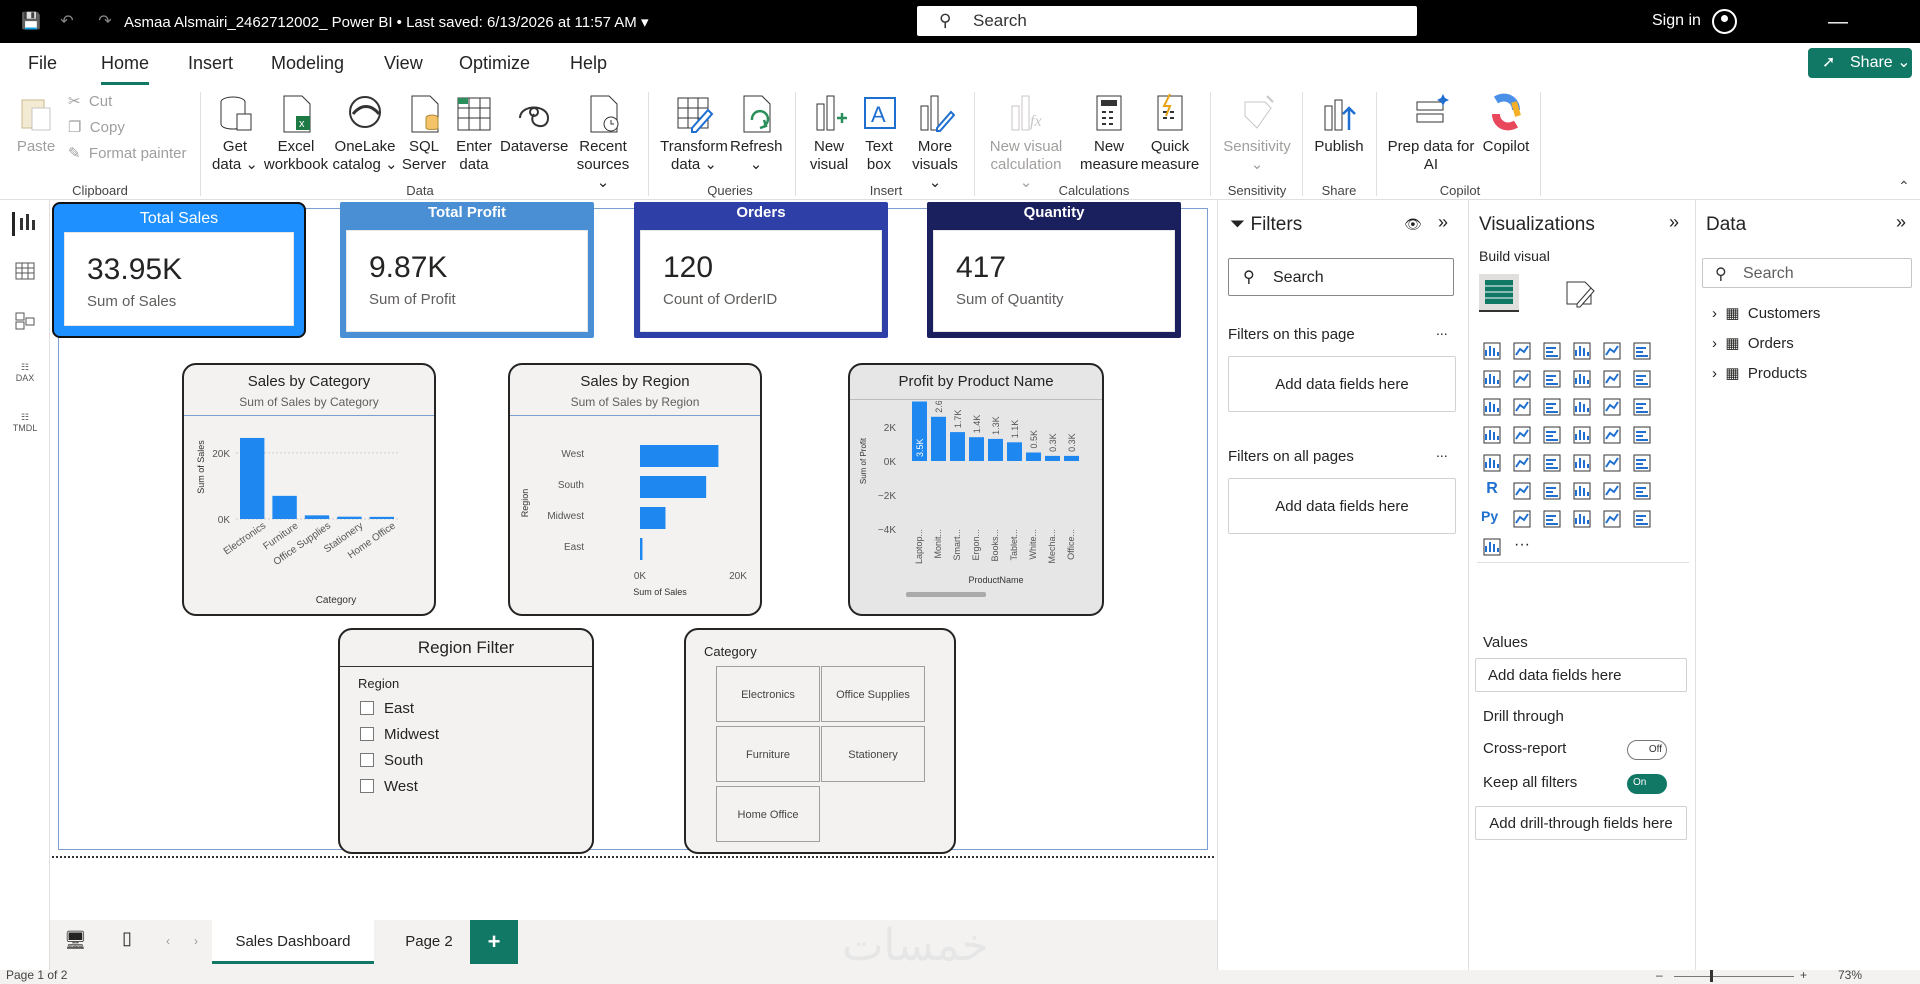 This screenshot has width=1920, height=984. What do you see at coordinates (768, 814) in the screenshot?
I see `slicer-tile-home-office: Home Office` at bounding box center [768, 814].